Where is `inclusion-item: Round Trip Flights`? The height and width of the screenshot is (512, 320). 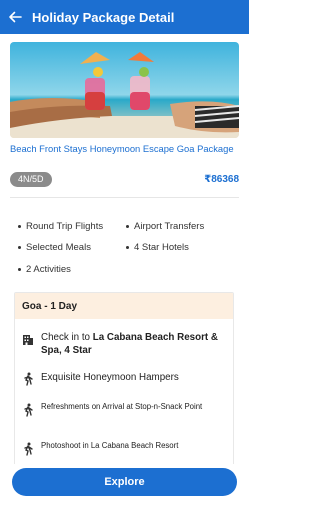 inclusion-item: Round Trip Flights is located at coordinates (60, 226).